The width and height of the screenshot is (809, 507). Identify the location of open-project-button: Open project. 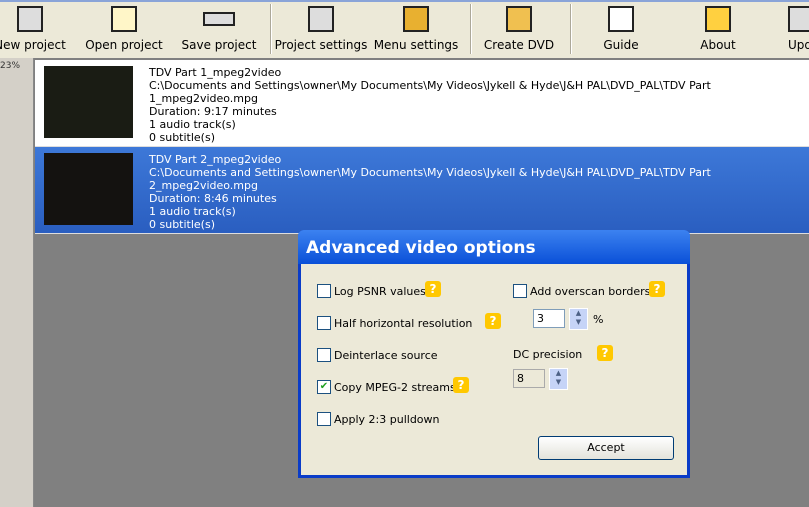
(124, 29).